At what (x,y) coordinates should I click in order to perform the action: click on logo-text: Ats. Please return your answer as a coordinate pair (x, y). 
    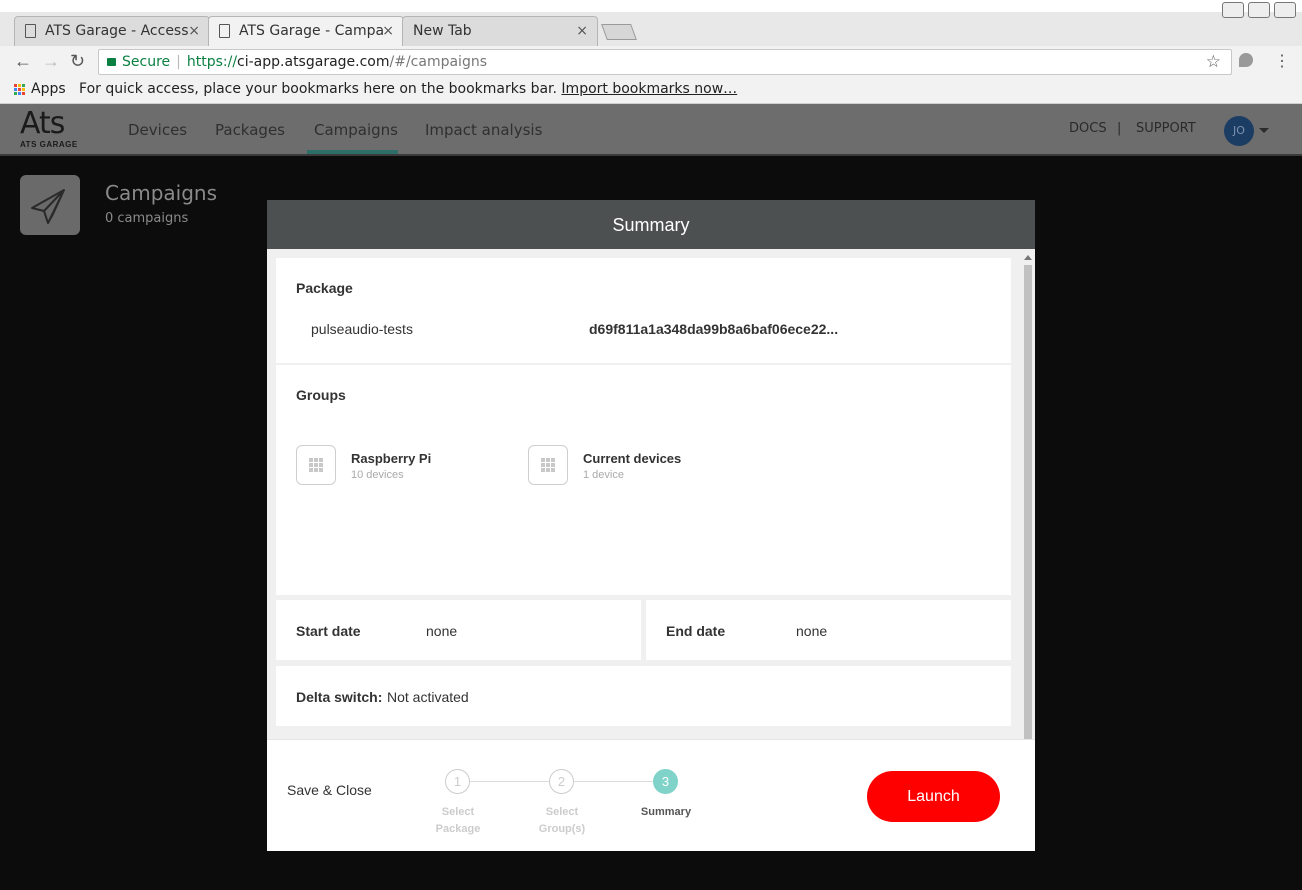
    Looking at the image, I should click on (42, 123).